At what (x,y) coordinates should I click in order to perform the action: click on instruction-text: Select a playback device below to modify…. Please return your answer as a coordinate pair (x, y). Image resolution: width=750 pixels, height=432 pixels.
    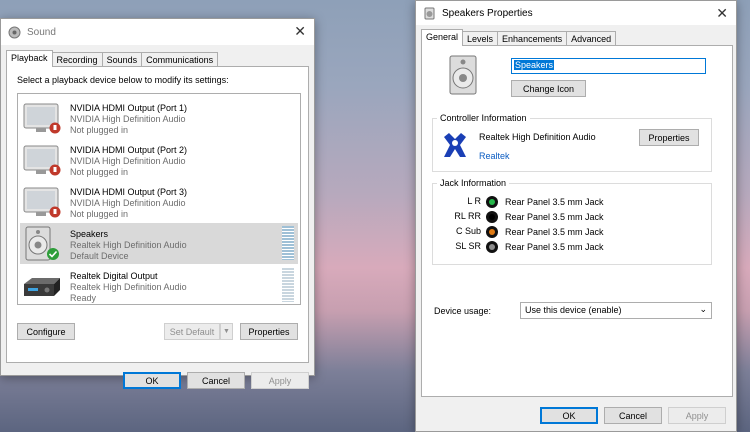
    Looking at the image, I should click on (123, 80).